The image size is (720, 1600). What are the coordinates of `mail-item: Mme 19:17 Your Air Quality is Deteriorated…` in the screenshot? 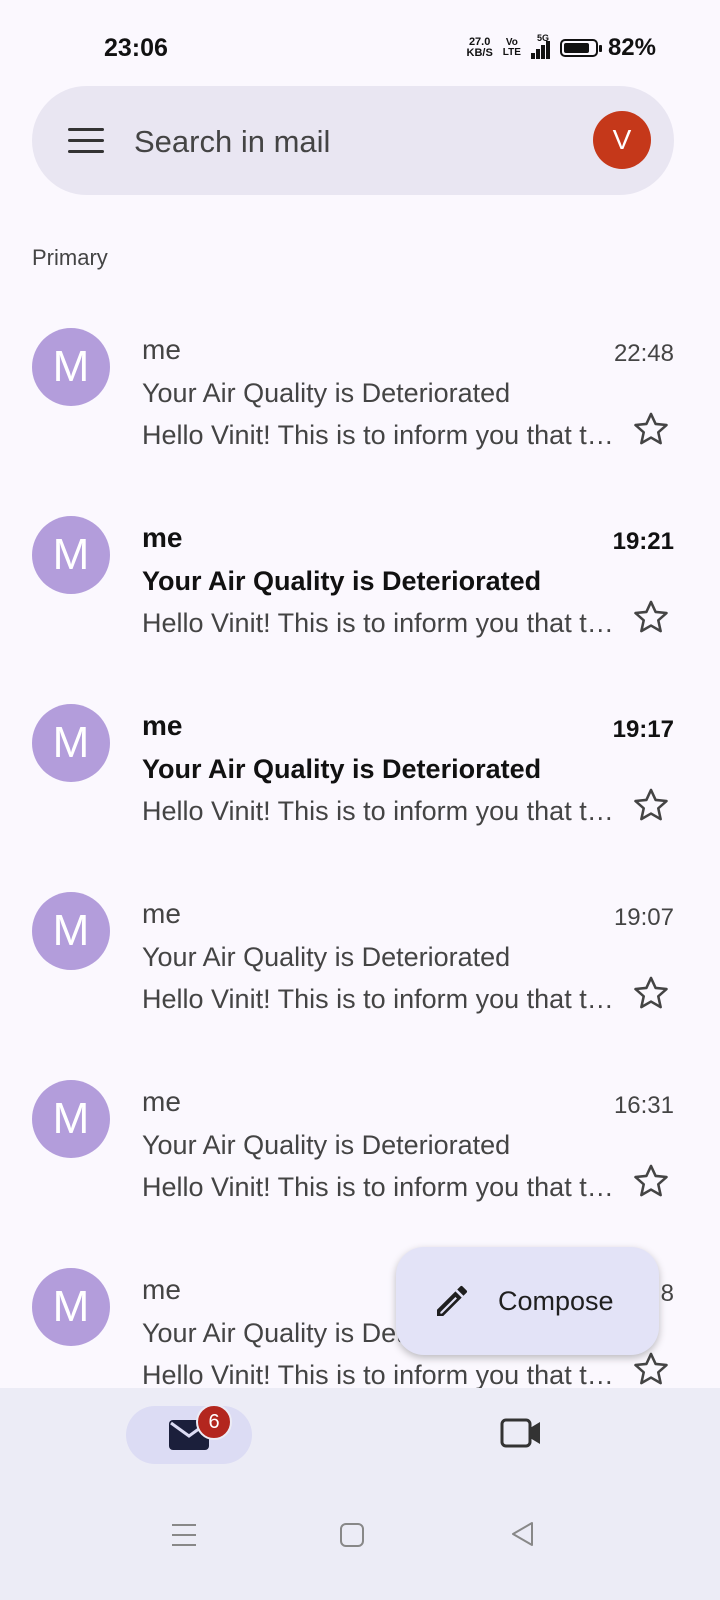 It's located at (360, 768).